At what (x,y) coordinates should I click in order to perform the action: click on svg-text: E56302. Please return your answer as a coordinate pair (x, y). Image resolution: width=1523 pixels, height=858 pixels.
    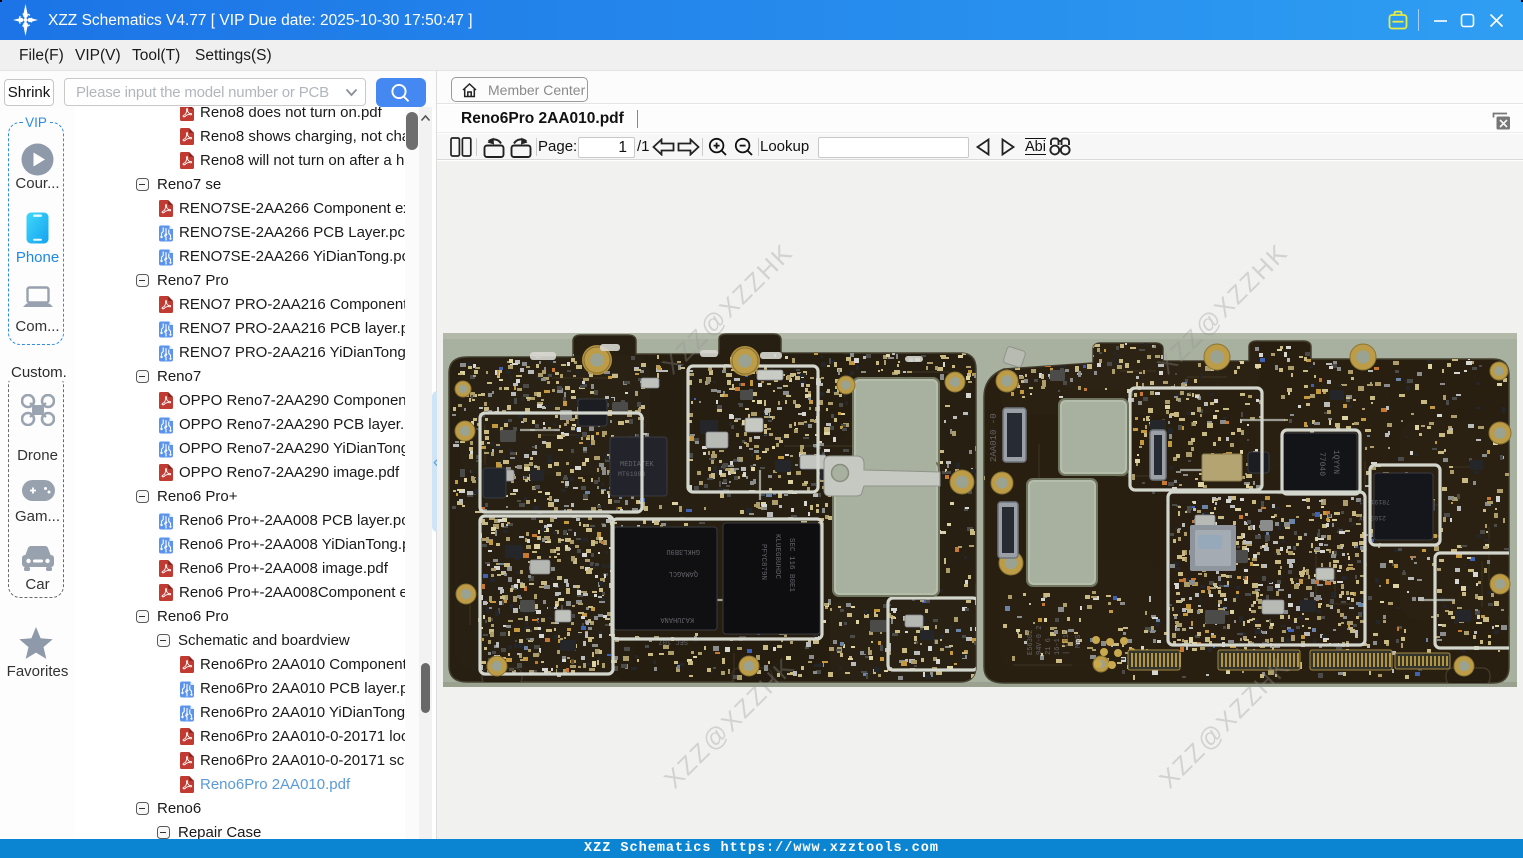
    Looking at the image, I should click on (1031, 642).